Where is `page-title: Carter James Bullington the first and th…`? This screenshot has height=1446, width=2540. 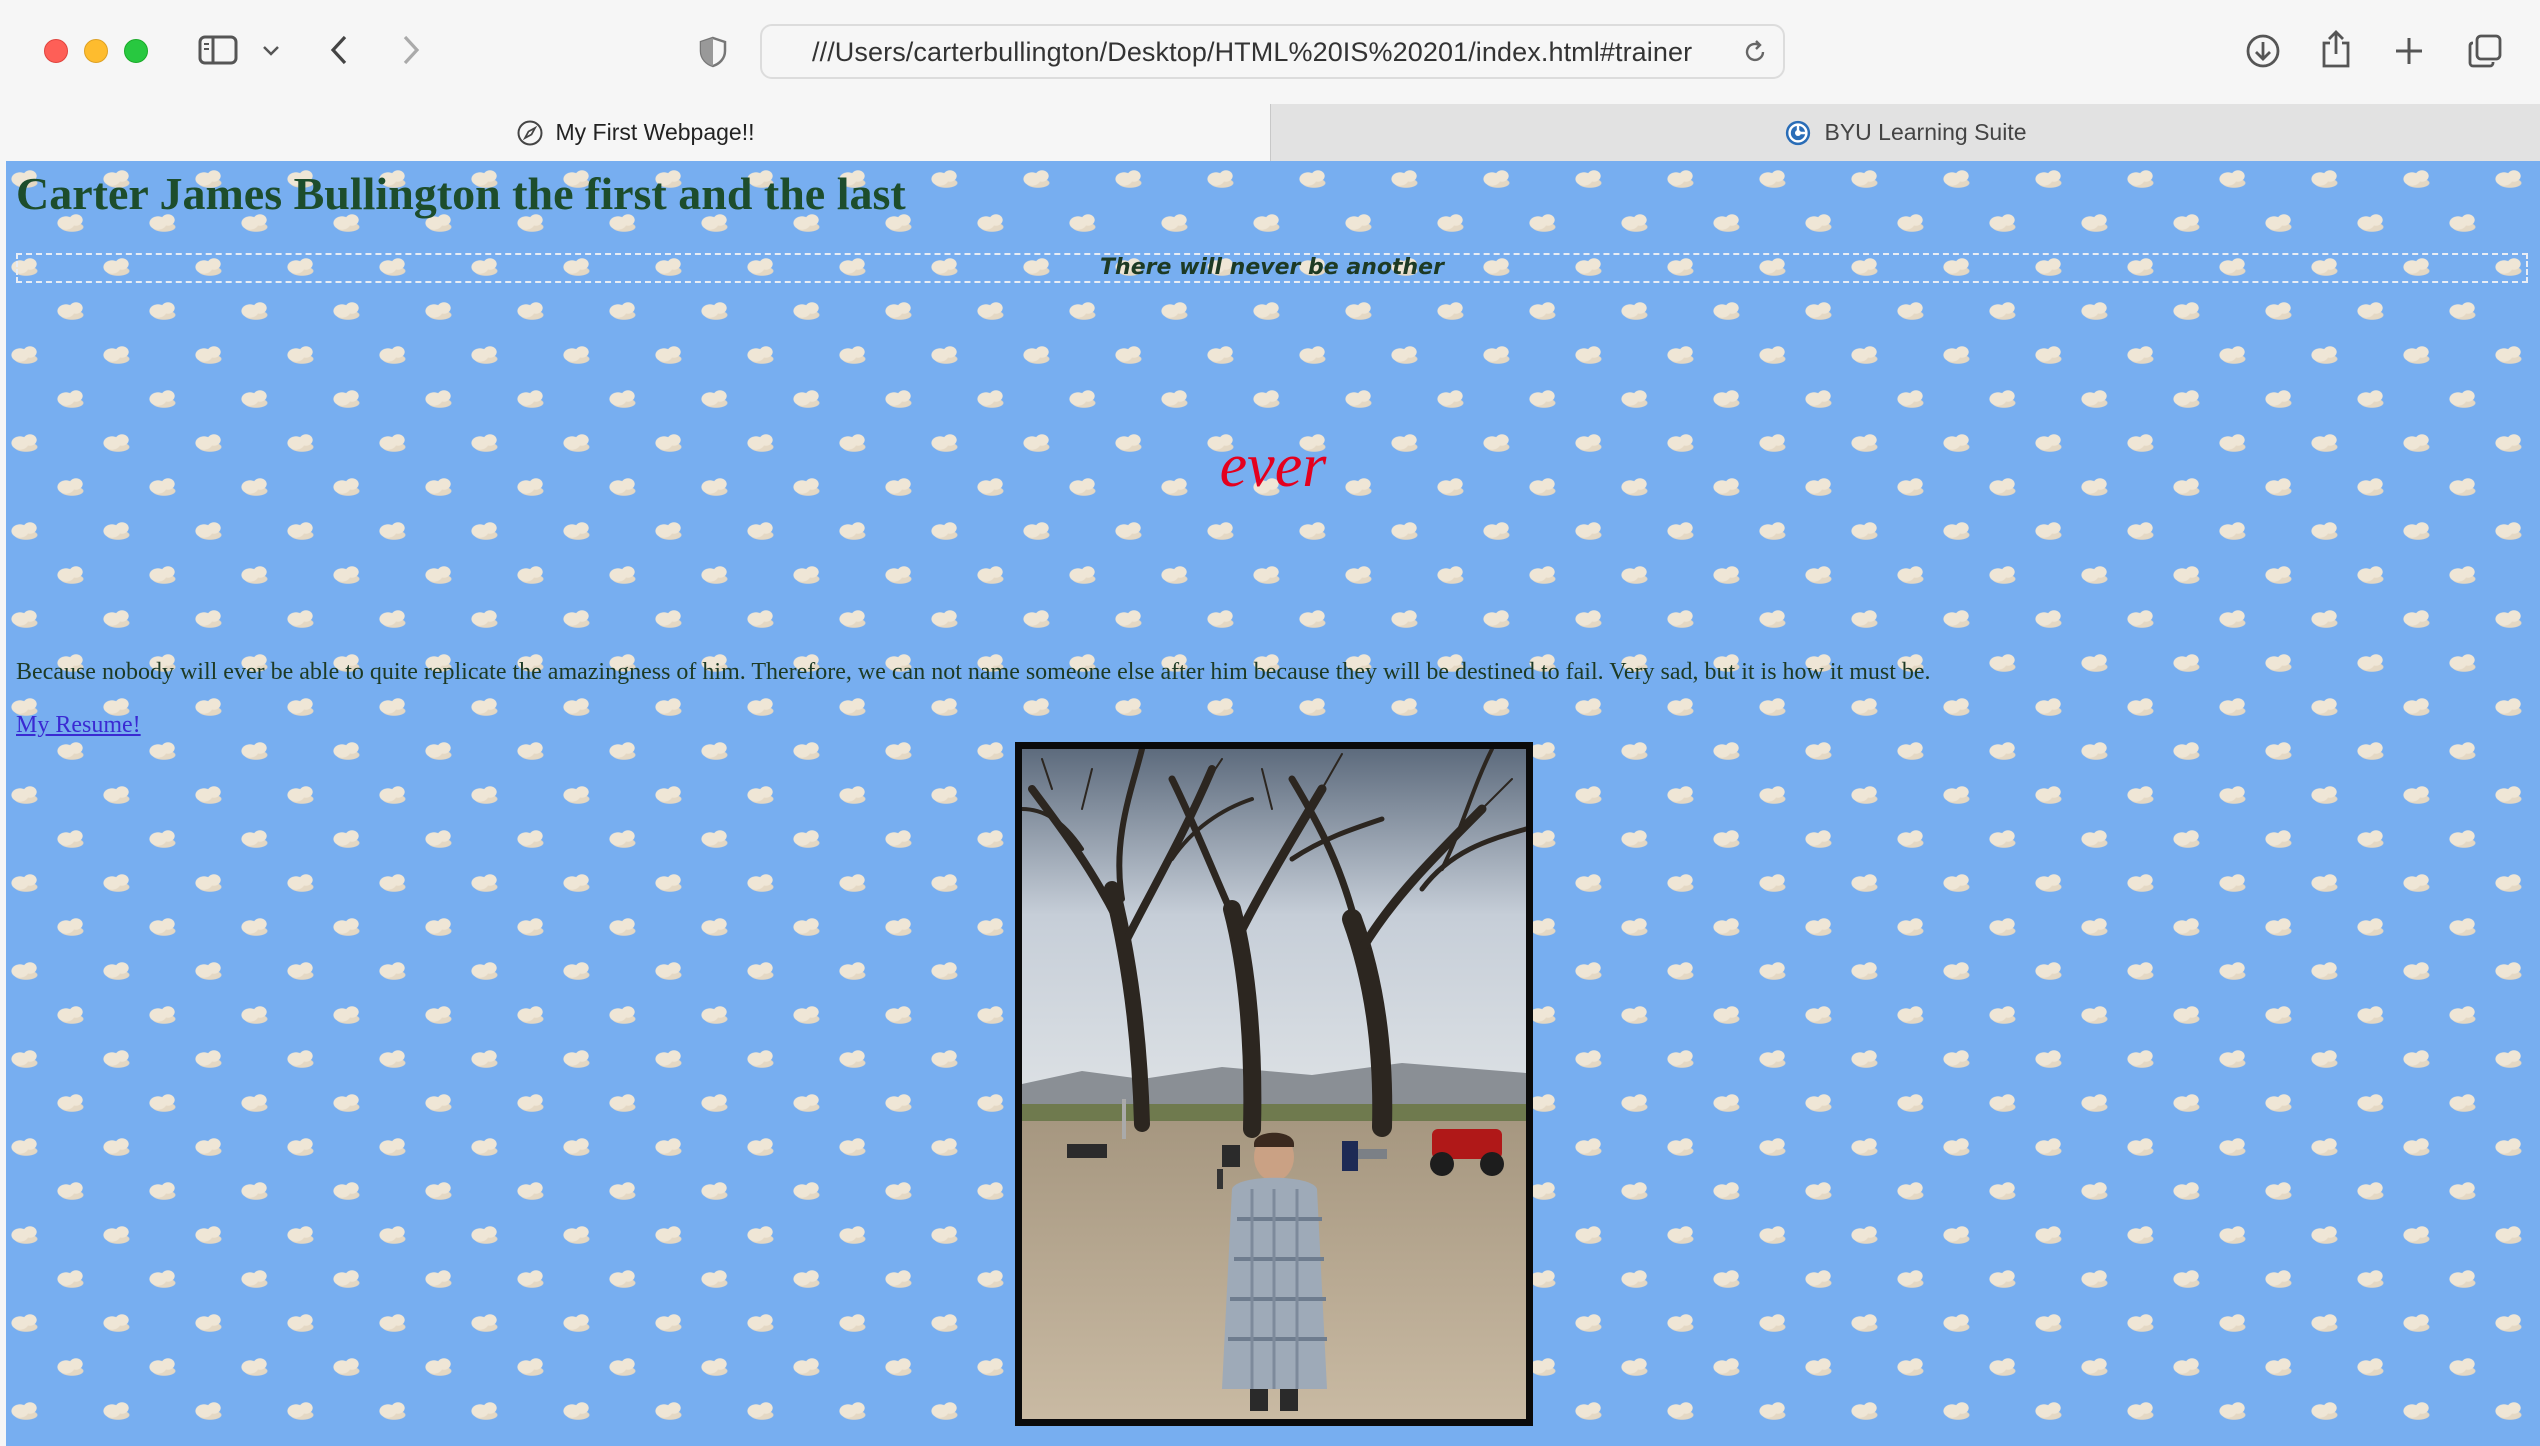
page-title: Carter James Bullington the first and th… is located at coordinates (461, 193).